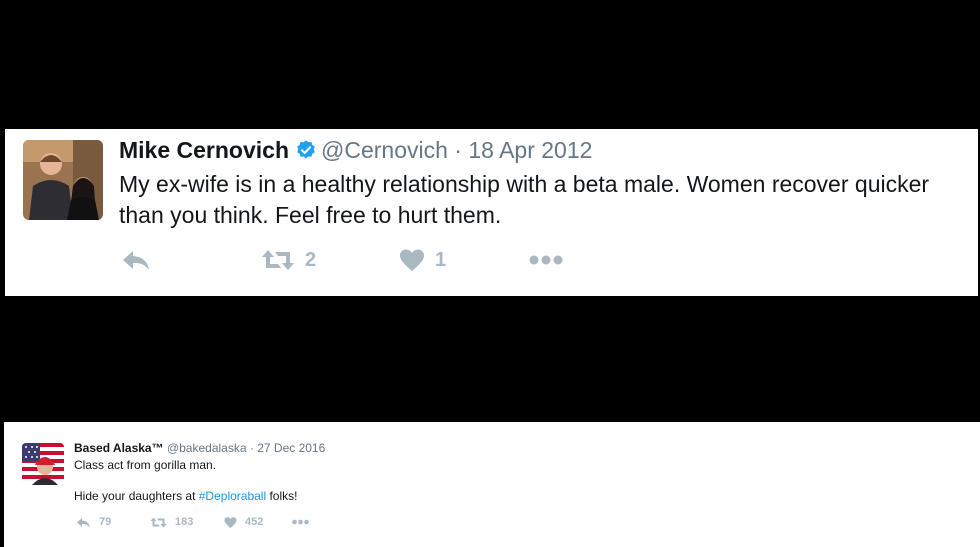  I want to click on like-button: 1, so click(422, 260).